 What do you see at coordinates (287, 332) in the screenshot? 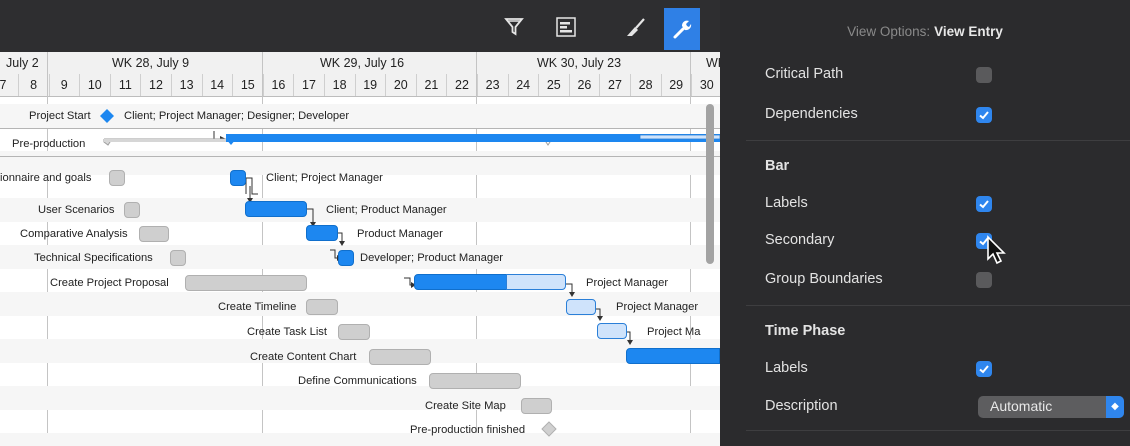
I see `task-label: Create Task List` at bounding box center [287, 332].